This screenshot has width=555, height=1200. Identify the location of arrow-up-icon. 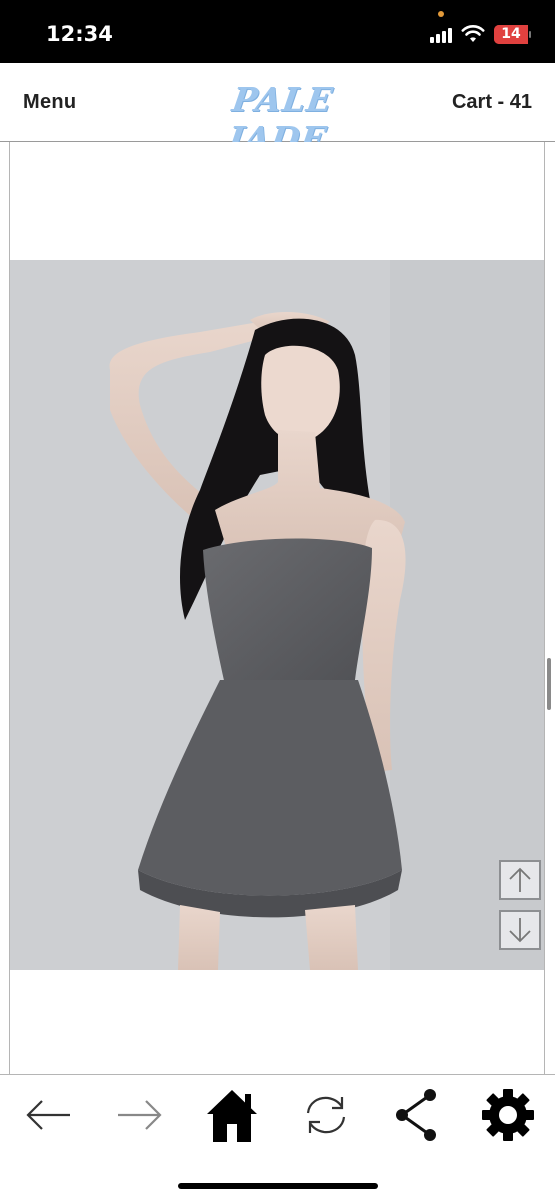
(520, 879).